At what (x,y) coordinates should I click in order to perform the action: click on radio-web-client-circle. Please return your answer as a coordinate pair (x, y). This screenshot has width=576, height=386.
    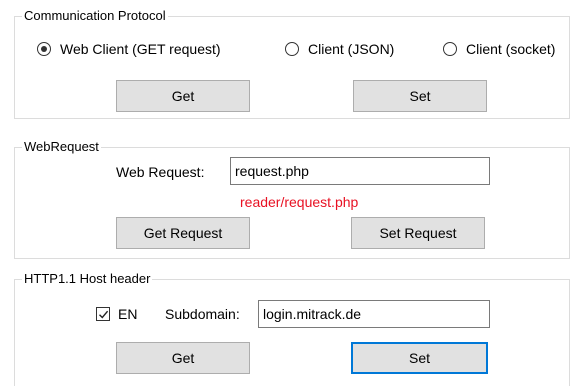
    Looking at the image, I should click on (44, 49).